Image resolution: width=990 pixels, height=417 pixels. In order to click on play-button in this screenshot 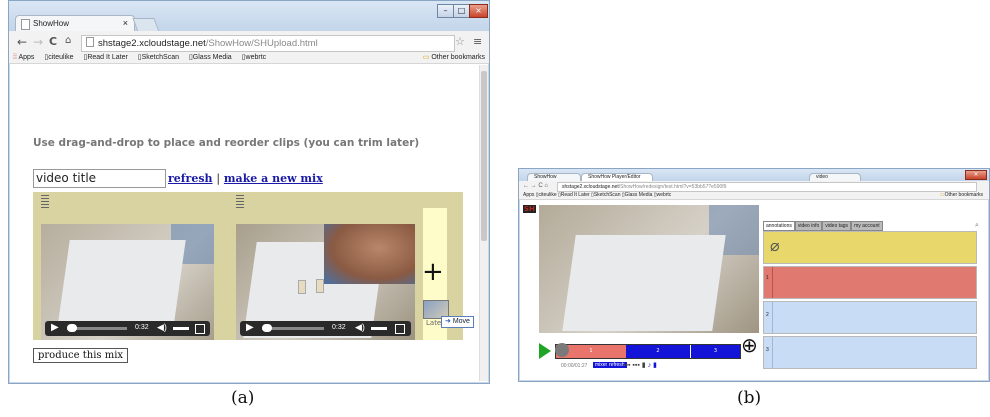, I will do `click(545, 351)`.